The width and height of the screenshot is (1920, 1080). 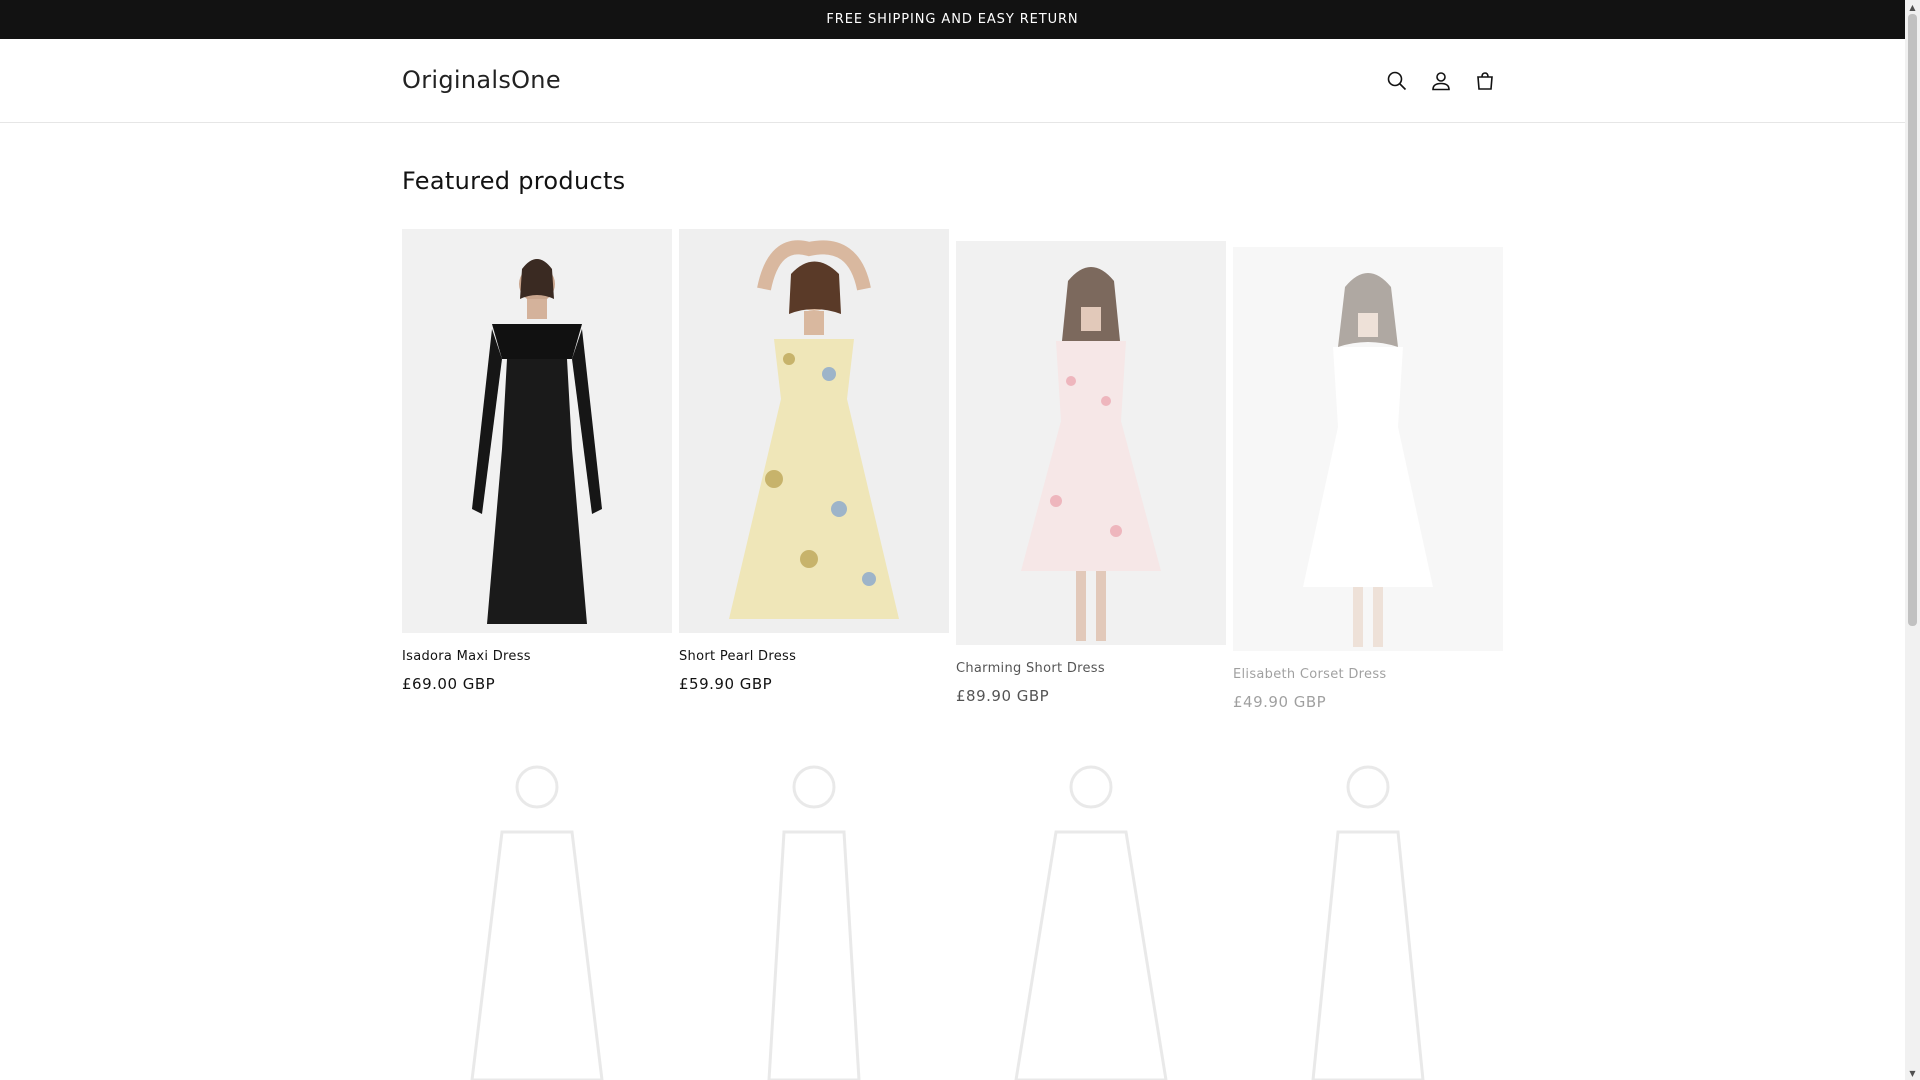 I want to click on scroll-up-icon: ▲, so click(x=1912, y=7).